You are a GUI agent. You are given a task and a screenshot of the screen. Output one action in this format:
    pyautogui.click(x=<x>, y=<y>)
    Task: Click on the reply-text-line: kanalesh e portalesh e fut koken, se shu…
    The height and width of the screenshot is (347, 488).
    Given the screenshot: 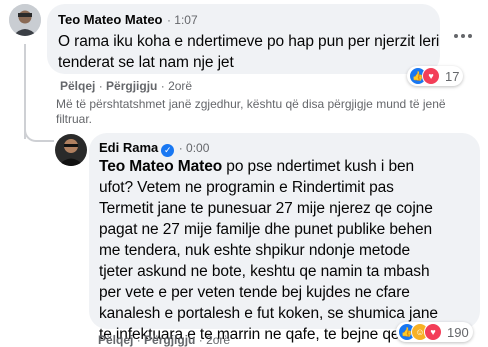 What is the action you would take?
    pyautogui.click(x=268, y=313)
    